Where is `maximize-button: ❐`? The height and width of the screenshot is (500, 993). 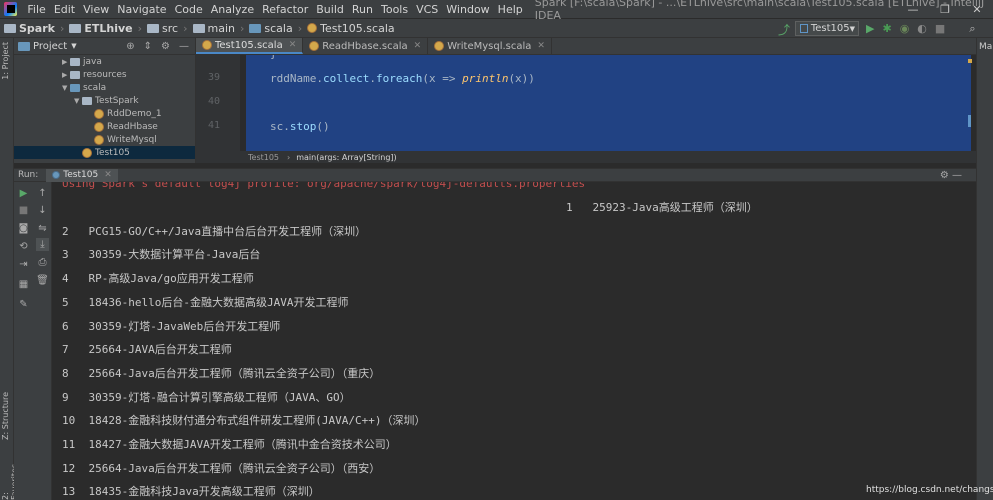 maximize-button: ❐ is located at coordinates (945, 9).